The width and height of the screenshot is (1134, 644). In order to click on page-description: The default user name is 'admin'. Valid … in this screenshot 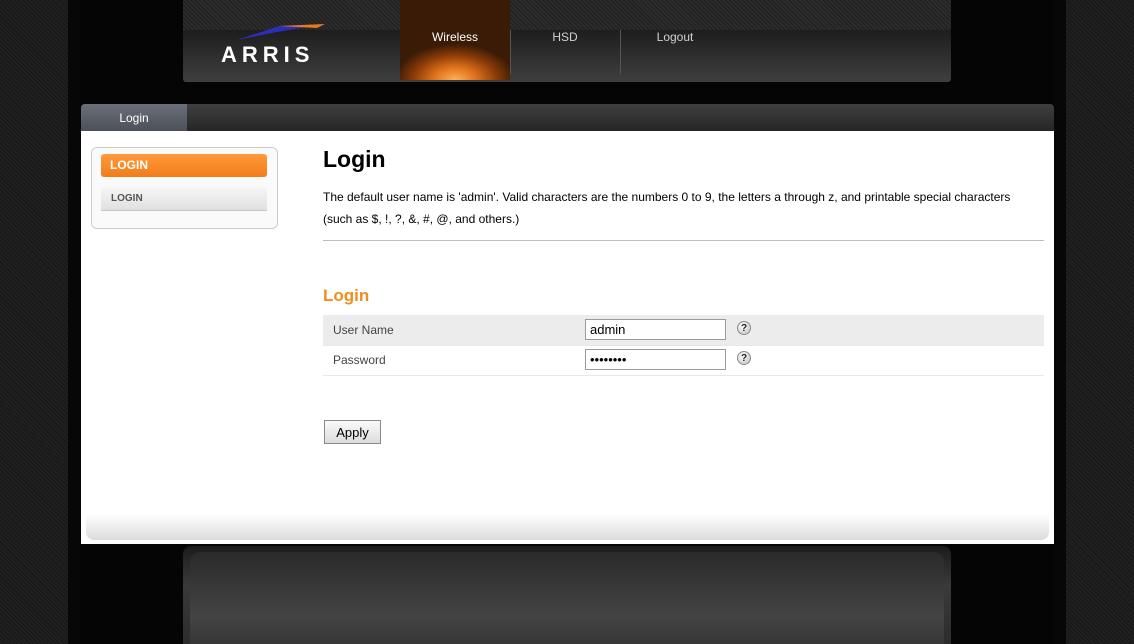, I will do `click(667, 208)`.